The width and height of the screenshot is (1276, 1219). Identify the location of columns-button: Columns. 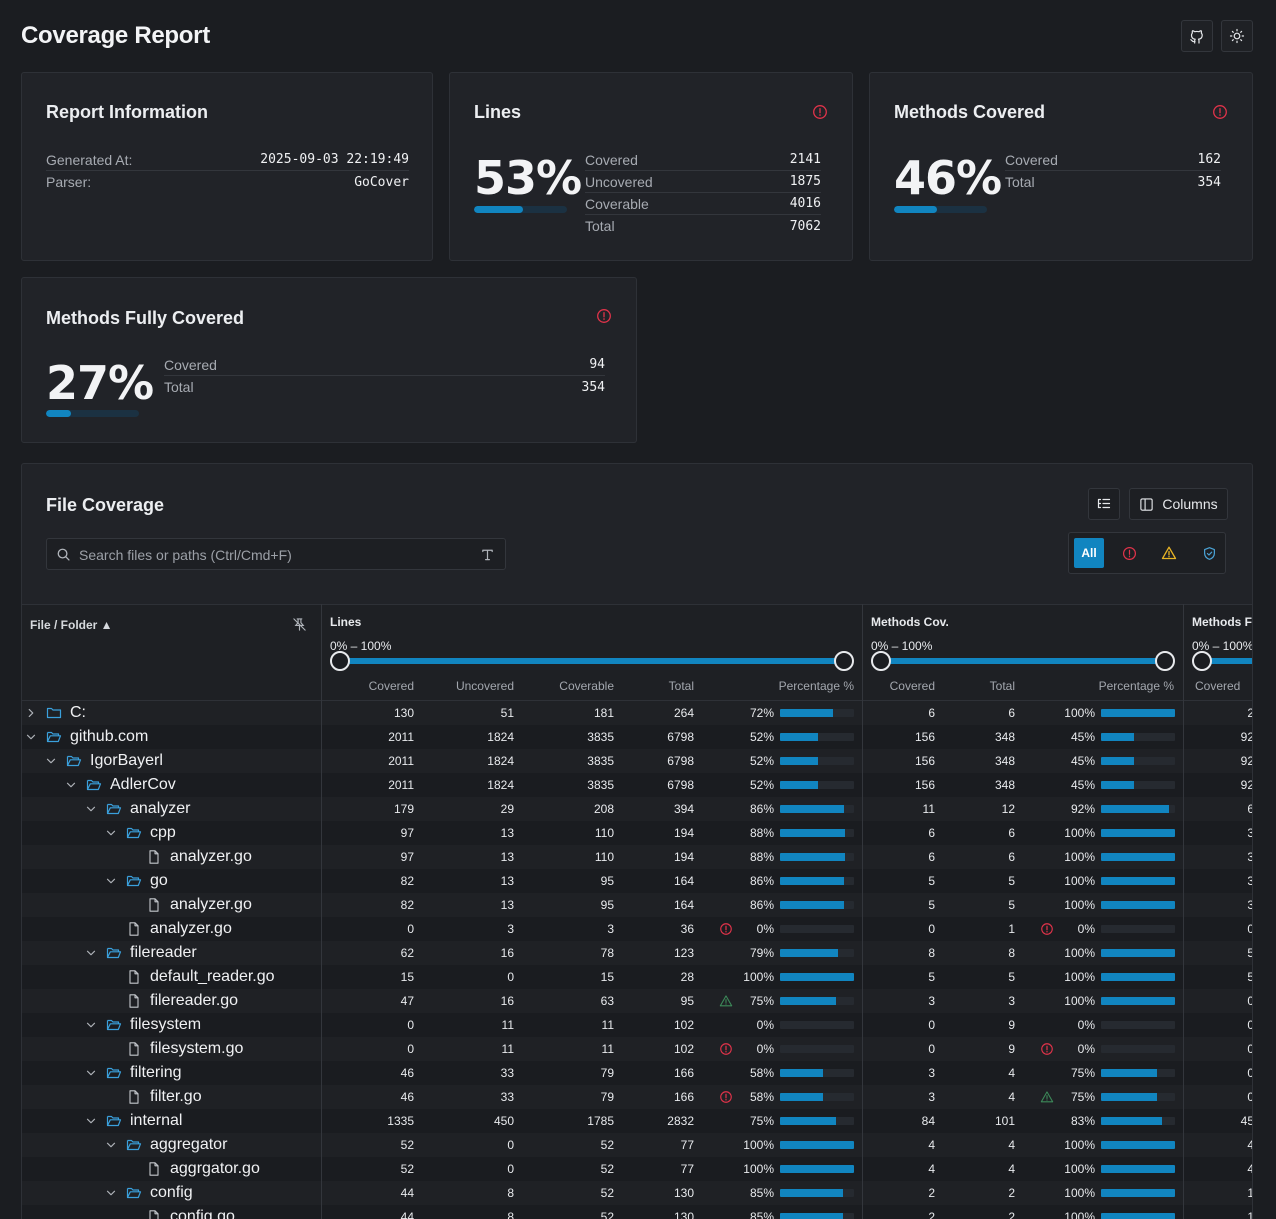
(1178, 504).